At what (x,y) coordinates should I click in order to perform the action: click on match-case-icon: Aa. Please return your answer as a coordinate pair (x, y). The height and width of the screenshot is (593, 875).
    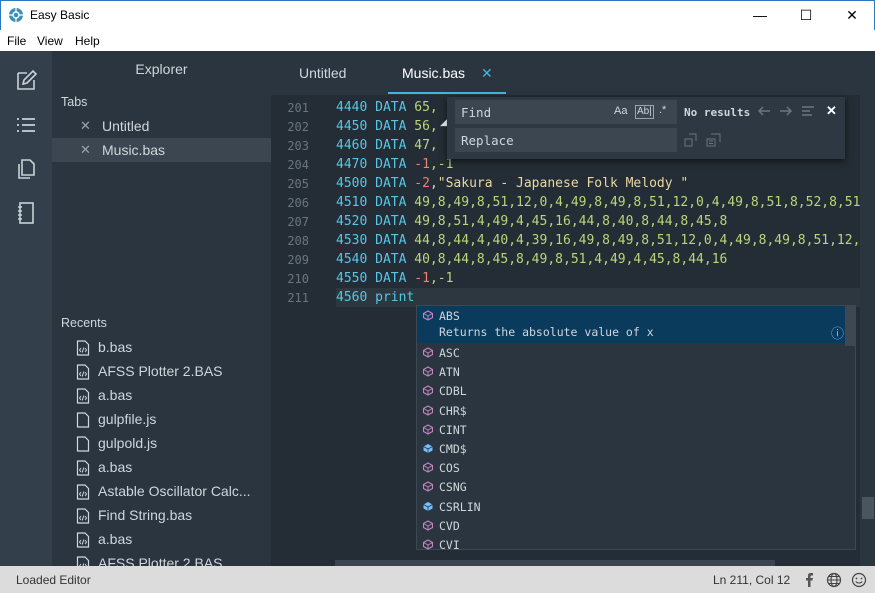
    Looking at the image, I should click on (620, 111).